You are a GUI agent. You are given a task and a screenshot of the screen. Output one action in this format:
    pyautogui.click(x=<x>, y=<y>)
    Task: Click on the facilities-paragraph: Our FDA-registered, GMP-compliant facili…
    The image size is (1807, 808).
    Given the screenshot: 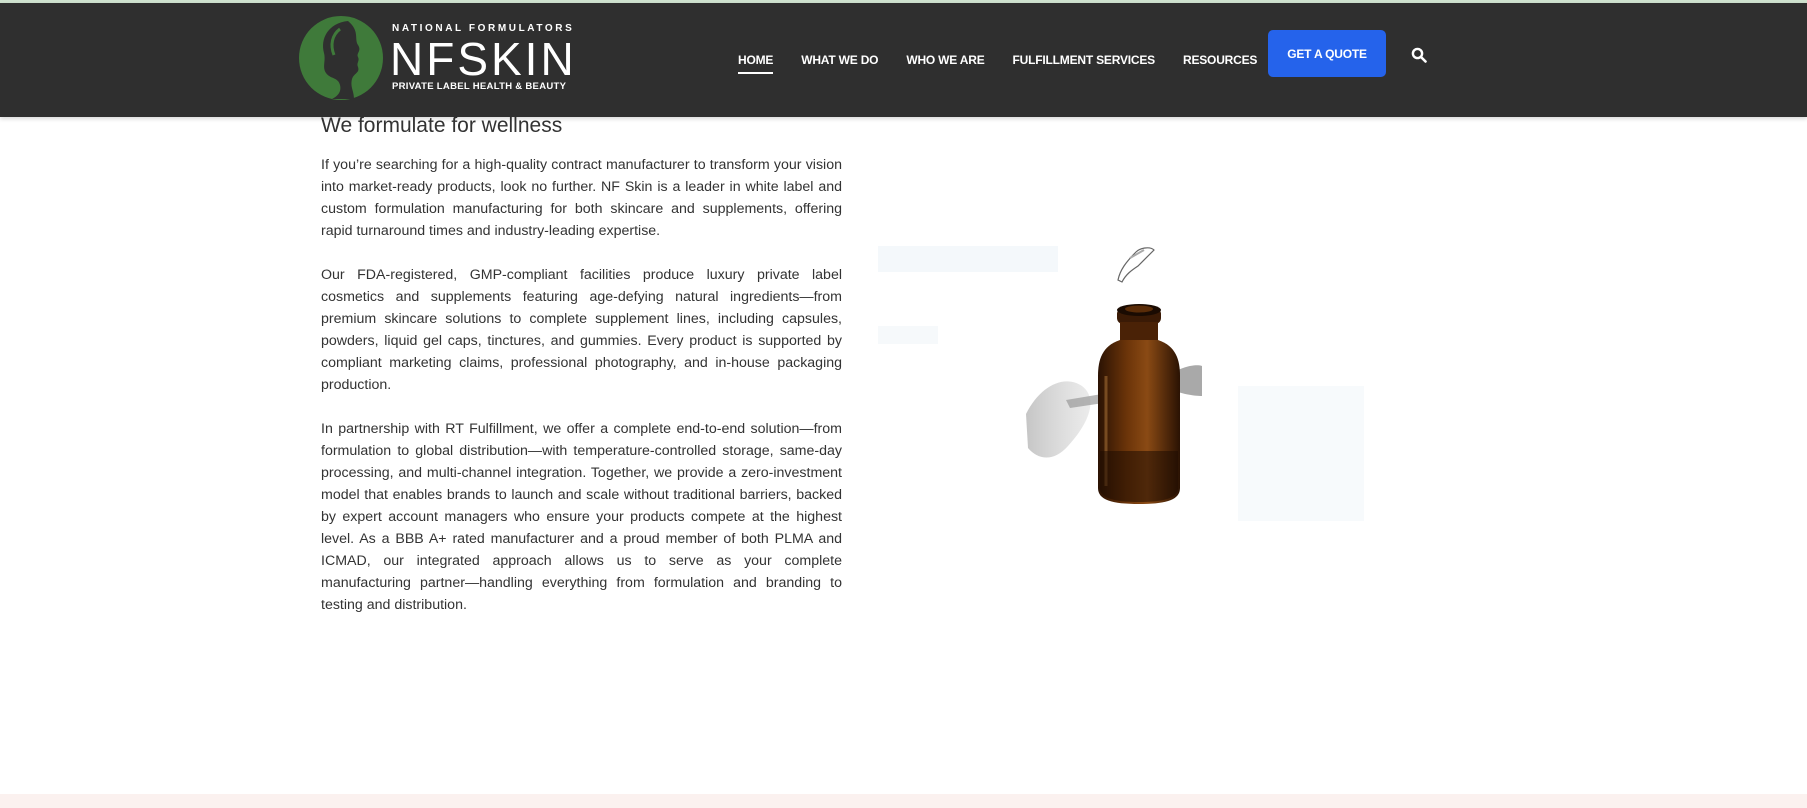 What is the action you would take?
    pyautogui.click(x=581, y=330)
    